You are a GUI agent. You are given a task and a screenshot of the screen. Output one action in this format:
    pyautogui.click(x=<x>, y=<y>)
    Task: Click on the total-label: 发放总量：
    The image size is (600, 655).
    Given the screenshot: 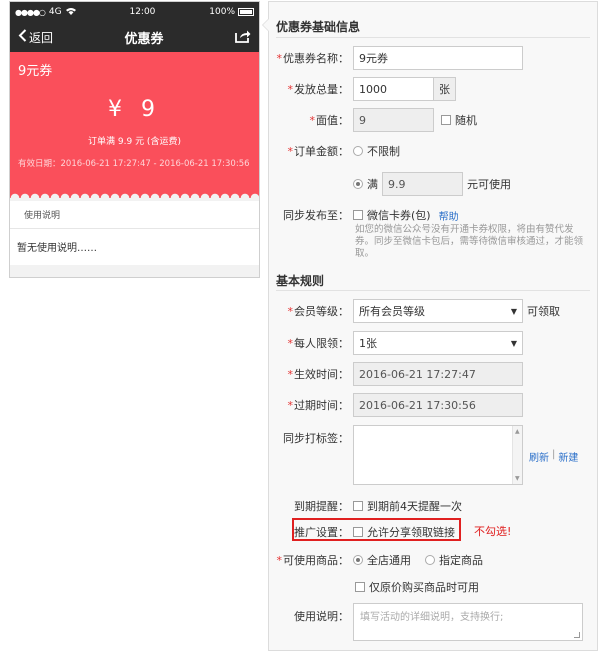 What is the action you would take?
    pyautogui.click(x=321, y=89)
    